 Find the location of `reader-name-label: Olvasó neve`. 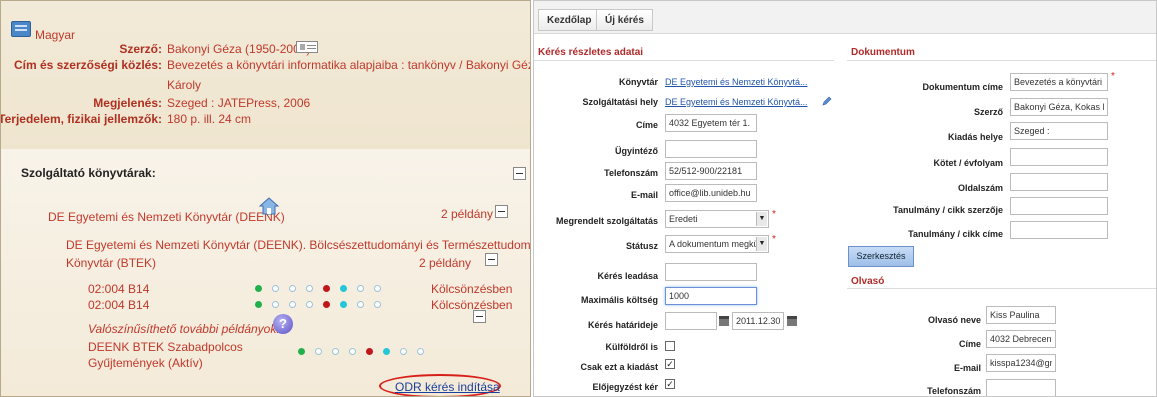

reader-name-label: Olvasó neve is located at coordinates (954, 320).